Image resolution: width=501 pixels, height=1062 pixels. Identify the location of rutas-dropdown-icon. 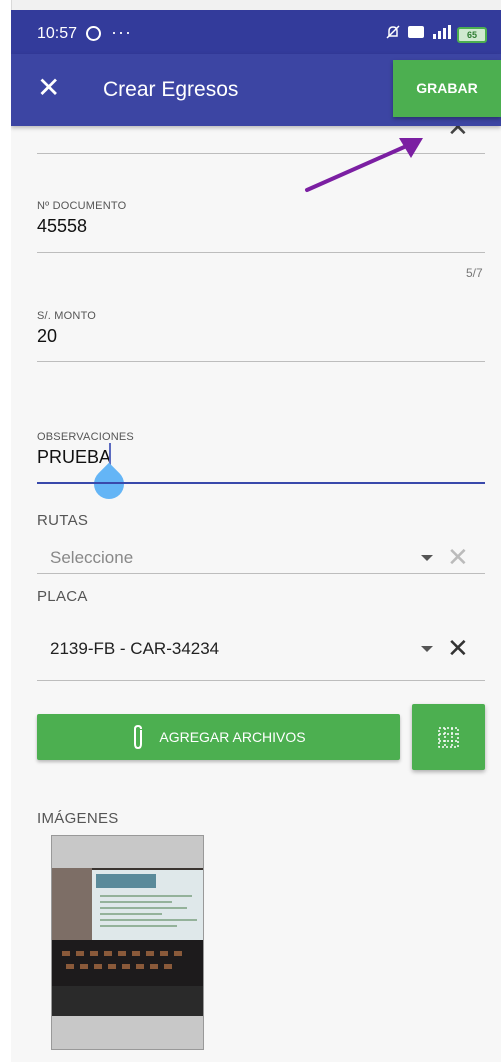
(427, 558).